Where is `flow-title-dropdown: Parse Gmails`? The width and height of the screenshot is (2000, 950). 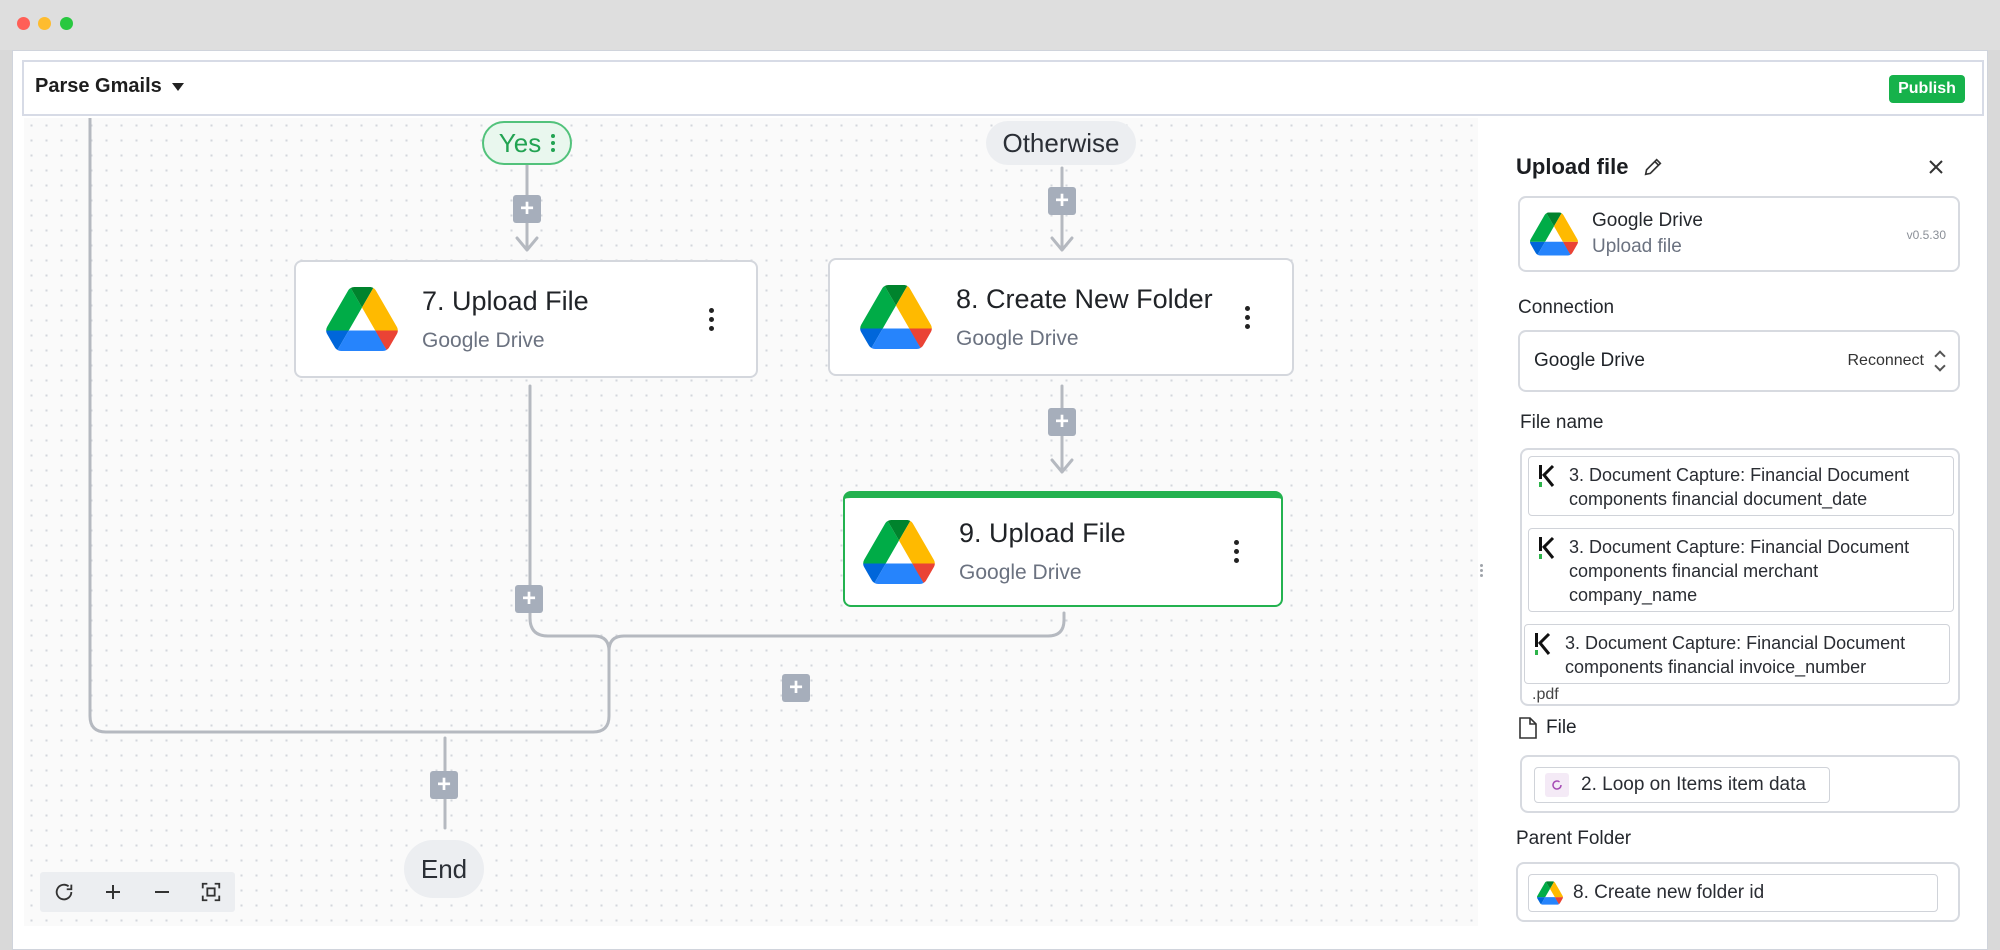 flow-title-dropdown: Parse Gmails is located at coordinates (109, 86).